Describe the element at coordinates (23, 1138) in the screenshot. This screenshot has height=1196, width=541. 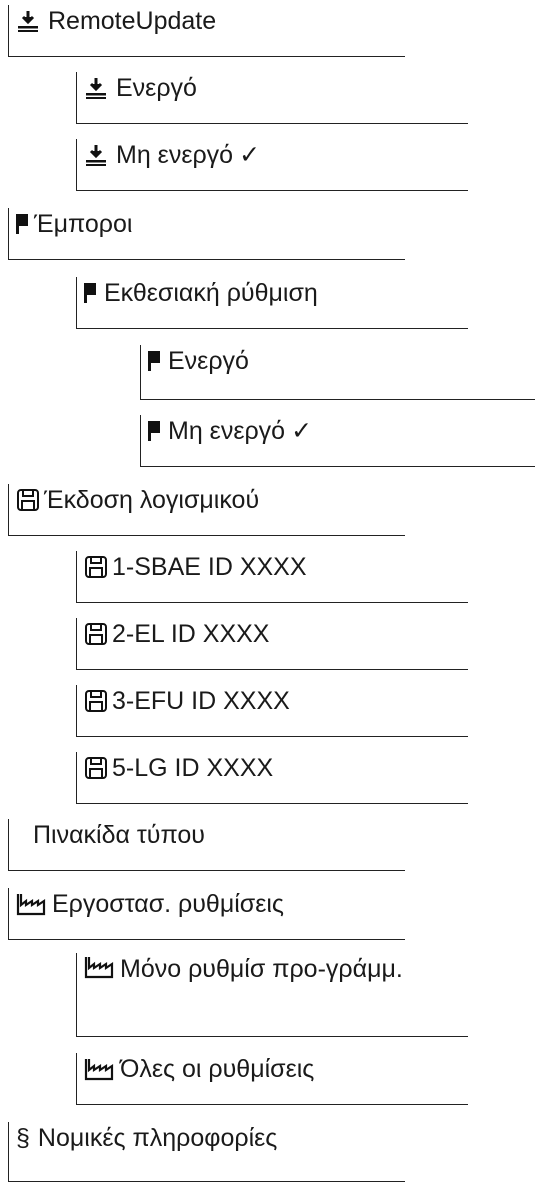
I see `section-icon: §` at that location.